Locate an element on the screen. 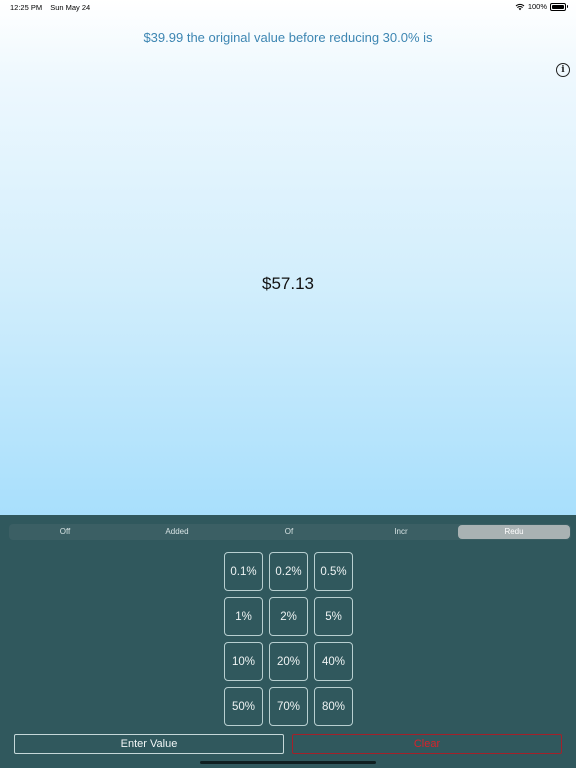 Image resolution: width=576 pixels, height=768 pixels. mode-added: Added is located at coordinates (177, 532).